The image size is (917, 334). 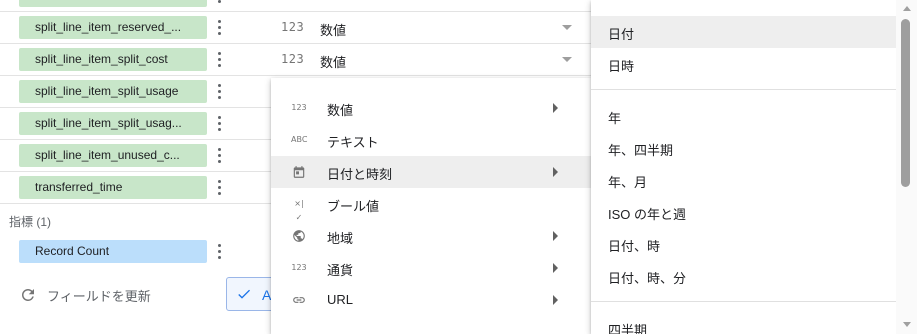 What do you see at coordinates (628, 182) in the screenshot?
I see `submenu-item-label: 年、月` at bounding box center [628, 182].